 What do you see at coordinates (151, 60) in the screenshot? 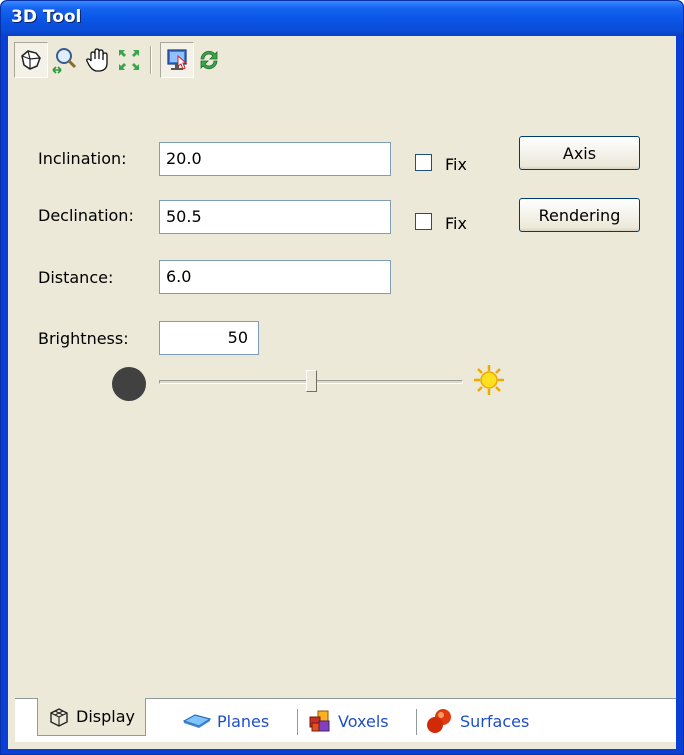
I see `toolbar-separator` at bounding box center [151, 60].